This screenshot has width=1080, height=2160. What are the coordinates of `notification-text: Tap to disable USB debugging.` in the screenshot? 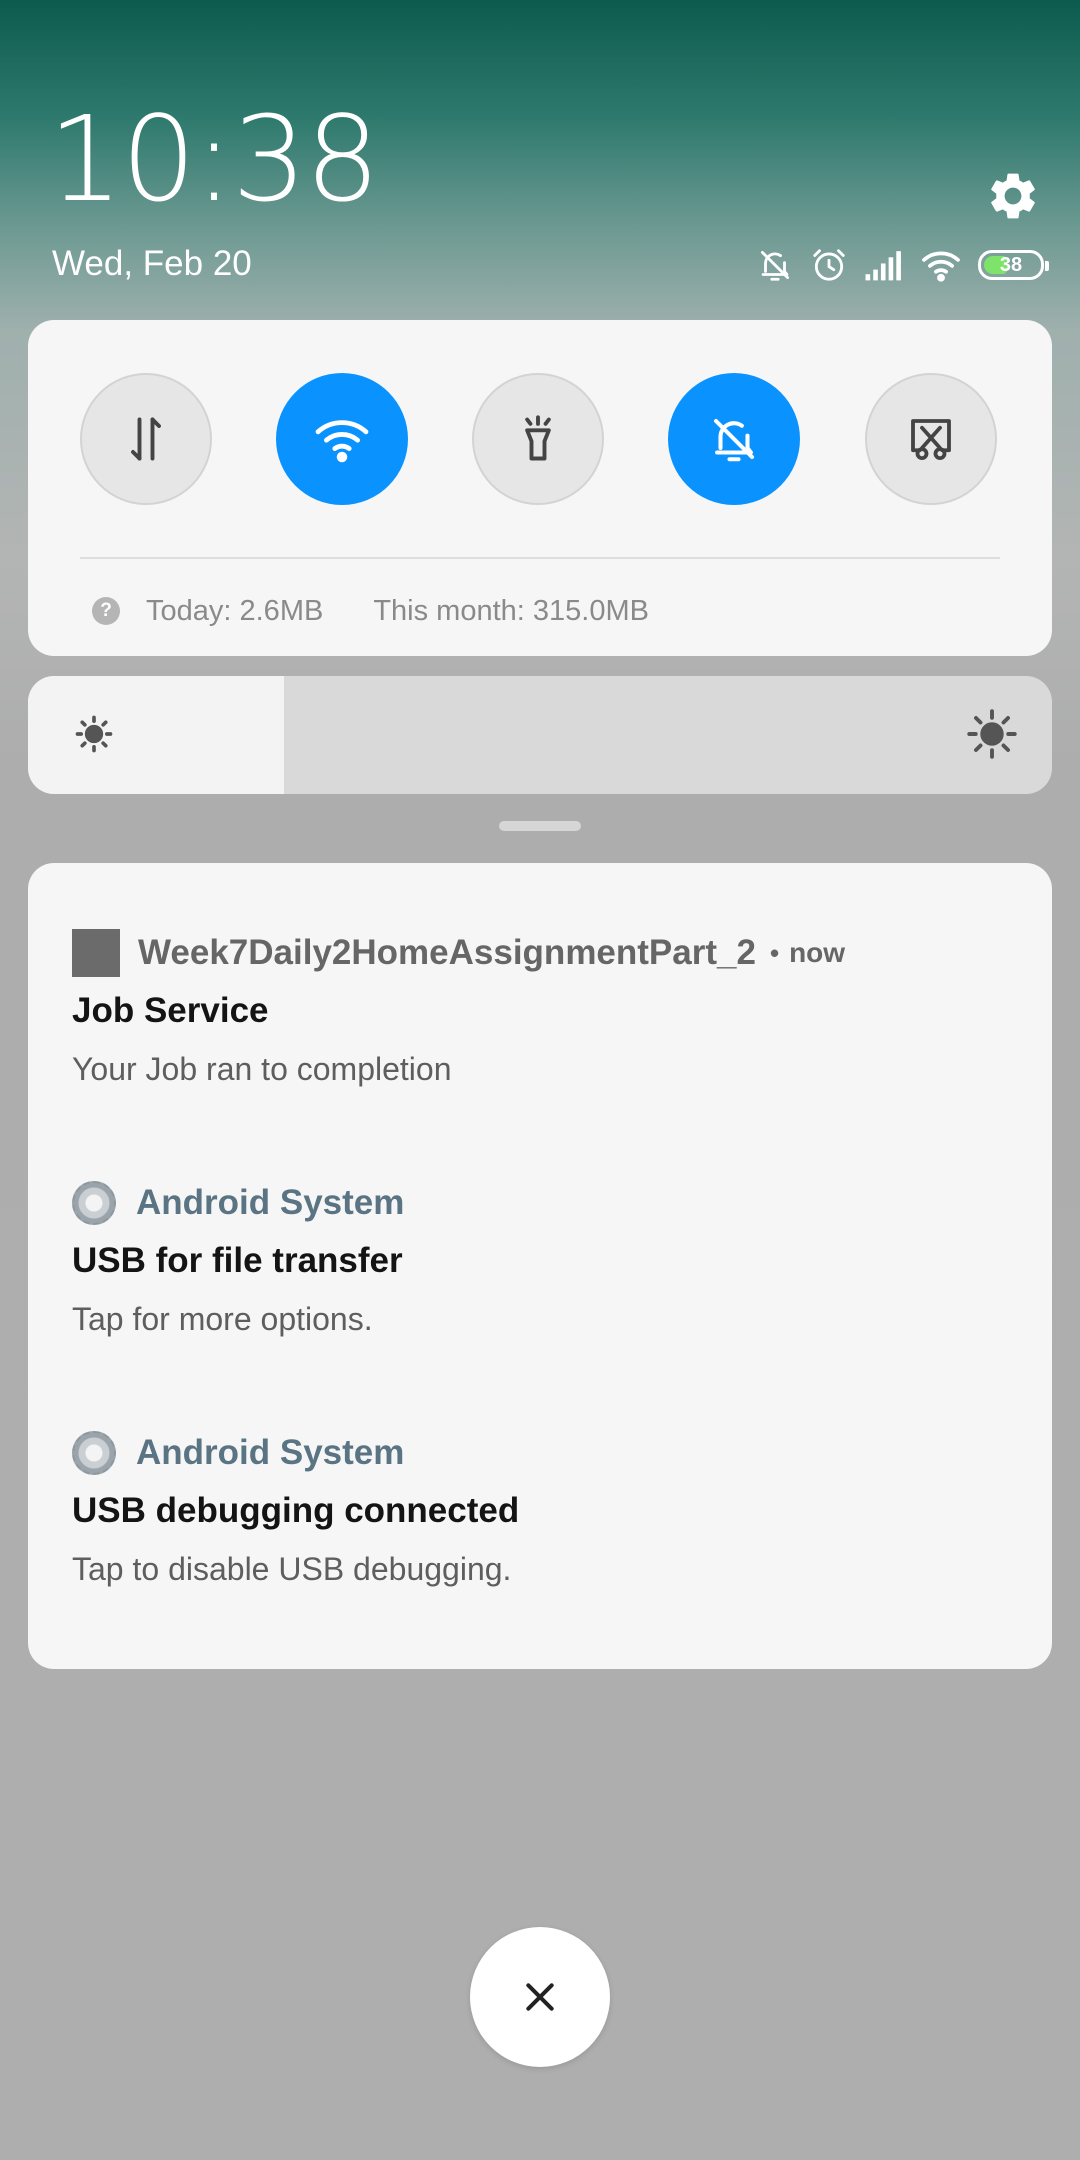 It's located at (292, 1569).